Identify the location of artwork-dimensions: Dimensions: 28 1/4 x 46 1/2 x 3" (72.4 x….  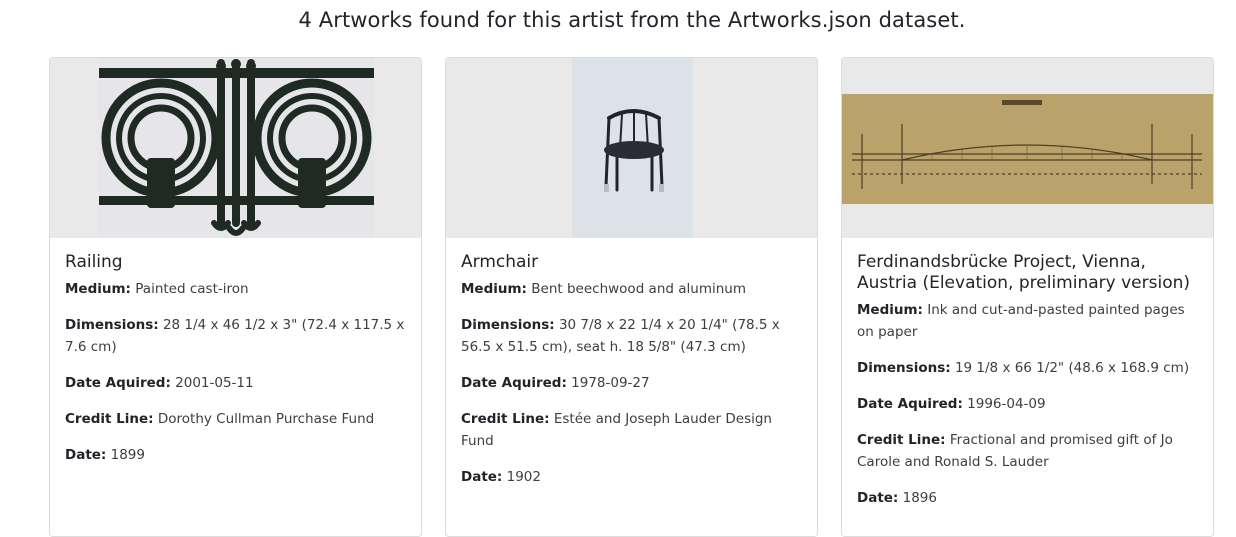
(235, 336).